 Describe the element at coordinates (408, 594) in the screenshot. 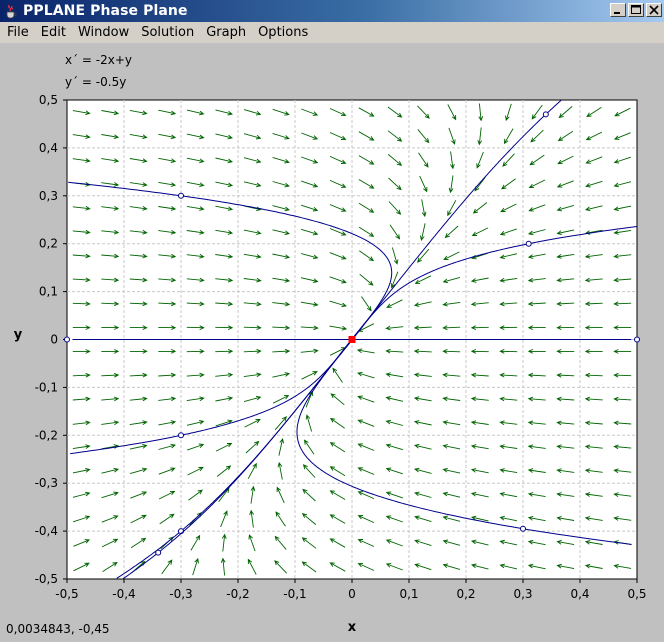

I see `x-tick-label: 0,1` at that location.